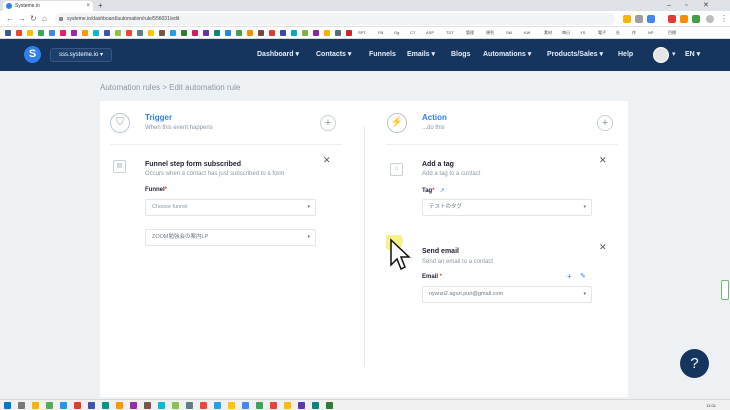 The width and height of the screenshot is (730, 410). What do you see at coordinates (509, 33) in the screenshot?
I see `bookmark-label: SM` at bounding box center [509, 33].